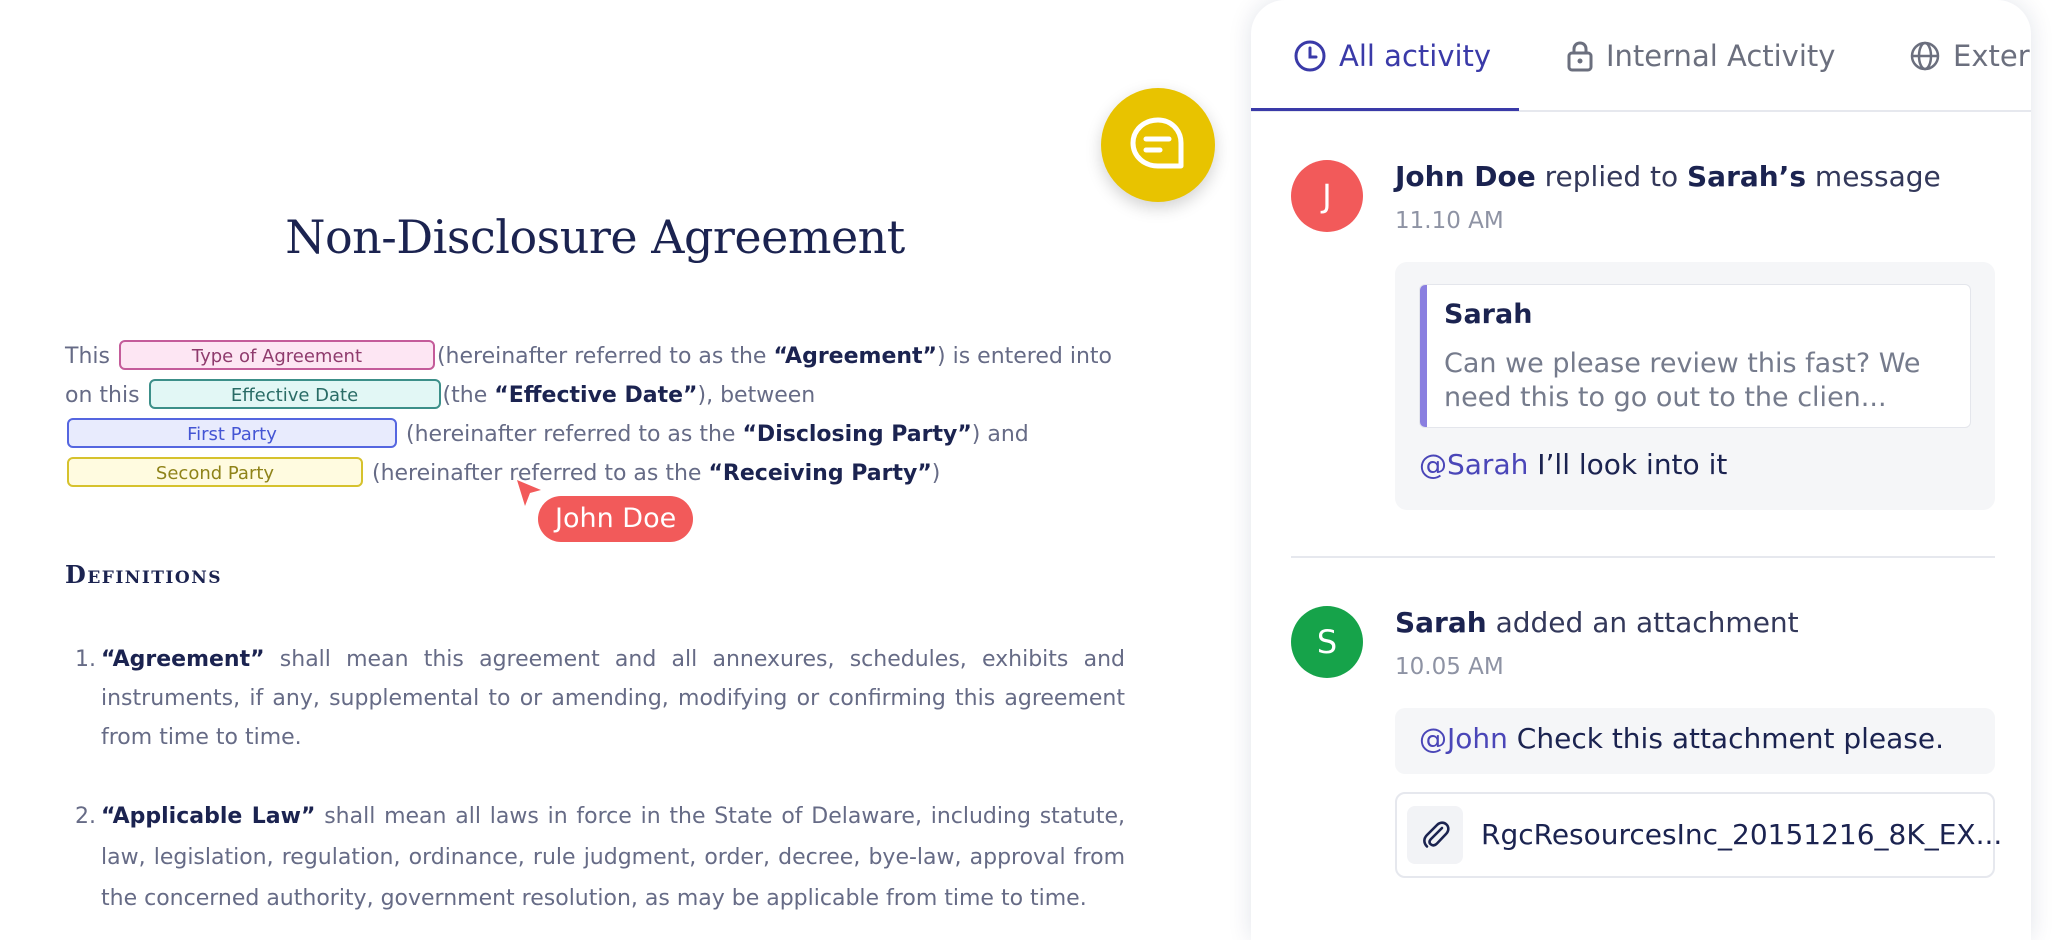 The height and width of the screenshot is (940, 2072). Describe the element at coordinates (1642, 622) in the screenshot. I see `activity-text: added an attachment` at that location.